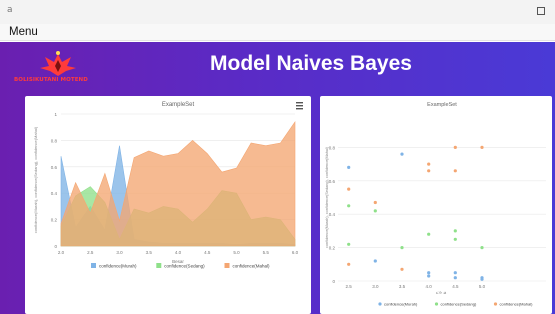  What do you see at coordinates (295, 252) in the screenshot?
I see `x-tick-label: 6.0` at bounding box center [295, 252].